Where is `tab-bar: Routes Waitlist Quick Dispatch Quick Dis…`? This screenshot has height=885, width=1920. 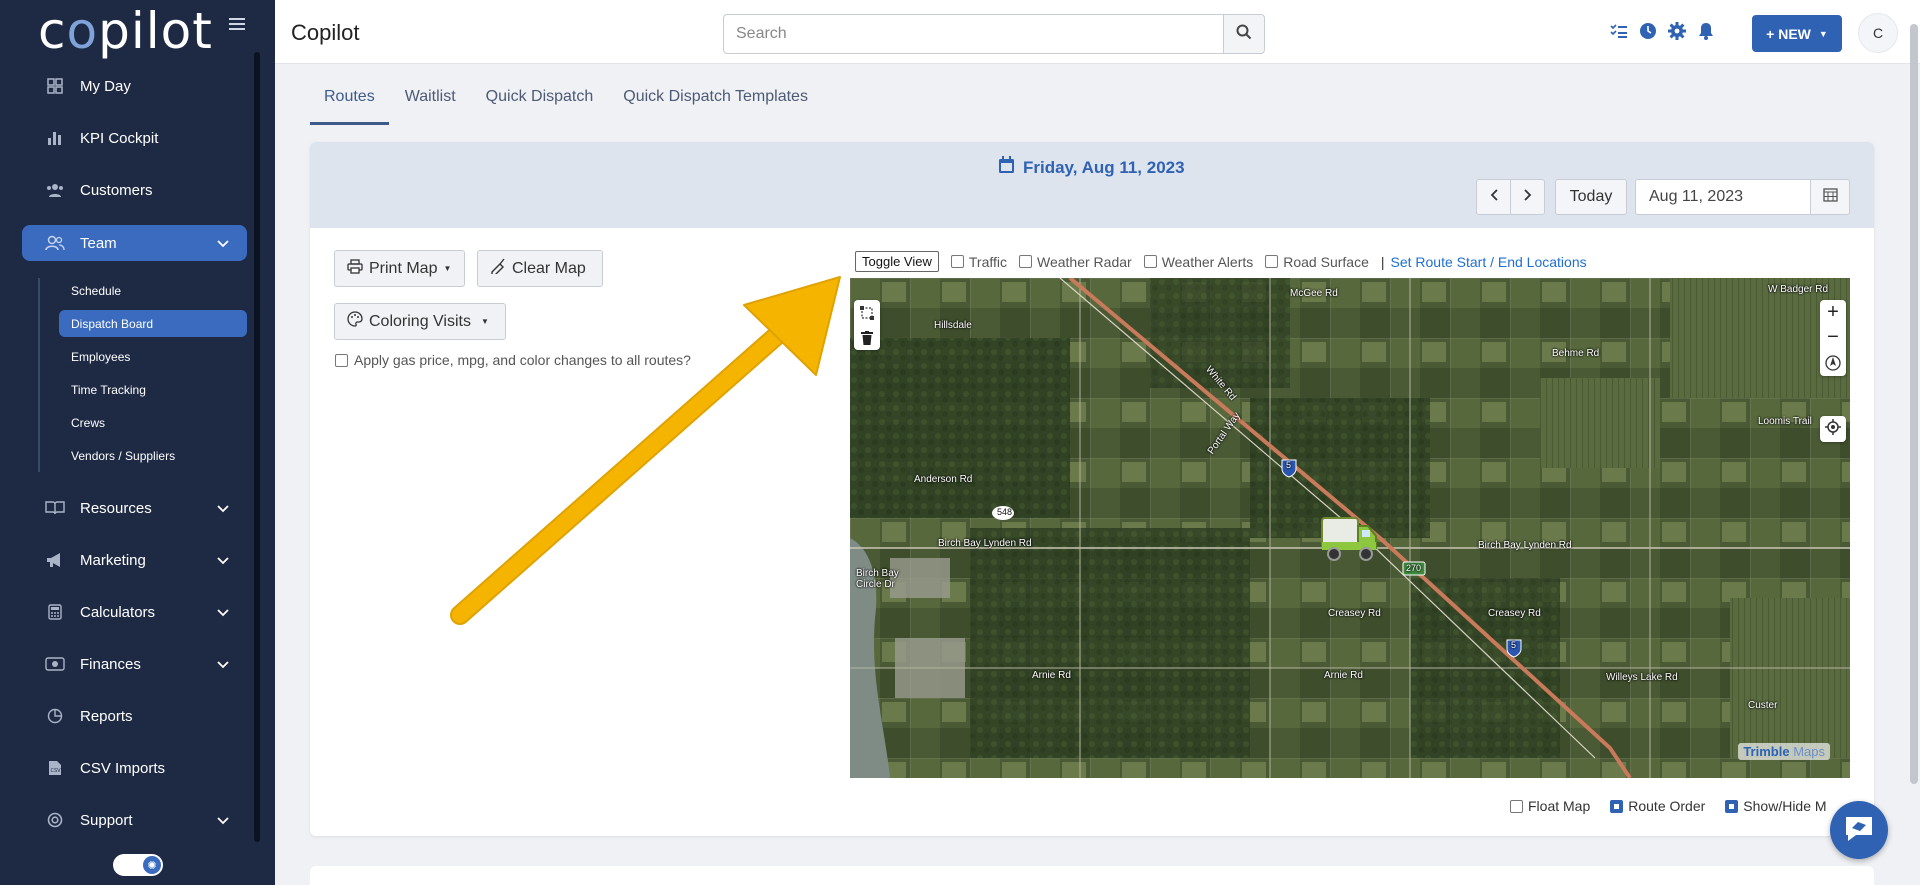
tab-bar: Routes Waitlist Quick Dispatch Quick Dis… is located at coordinates (567, 104).